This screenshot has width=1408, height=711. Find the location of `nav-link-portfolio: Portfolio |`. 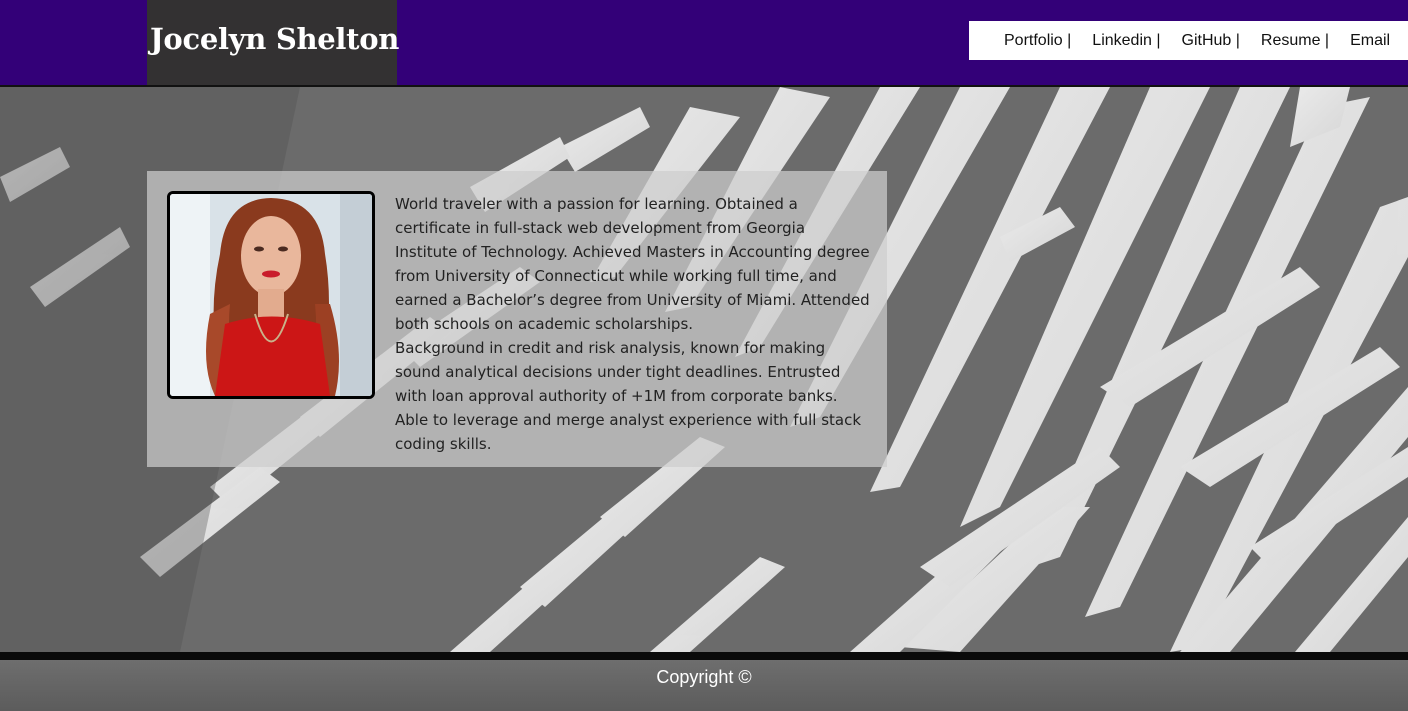

nav-link-portfolio: Portfolio | is located at coordinates (1037, 41).